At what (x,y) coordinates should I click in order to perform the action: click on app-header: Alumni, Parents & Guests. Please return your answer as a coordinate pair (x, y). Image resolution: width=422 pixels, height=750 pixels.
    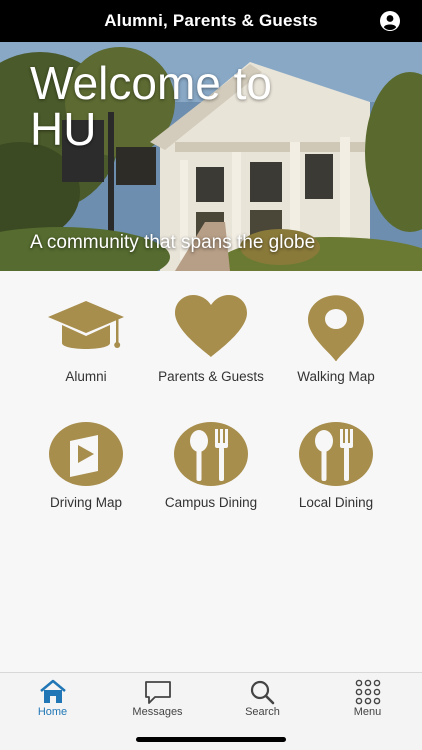
    Looking at the image, I should click on (211, 21).